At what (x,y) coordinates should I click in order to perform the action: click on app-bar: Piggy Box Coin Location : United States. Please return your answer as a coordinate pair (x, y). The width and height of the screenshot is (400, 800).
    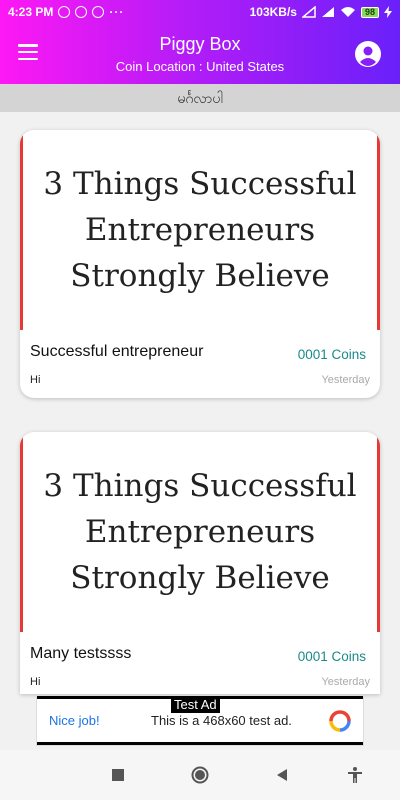
    Looking at the image, I should click on (200, 54).